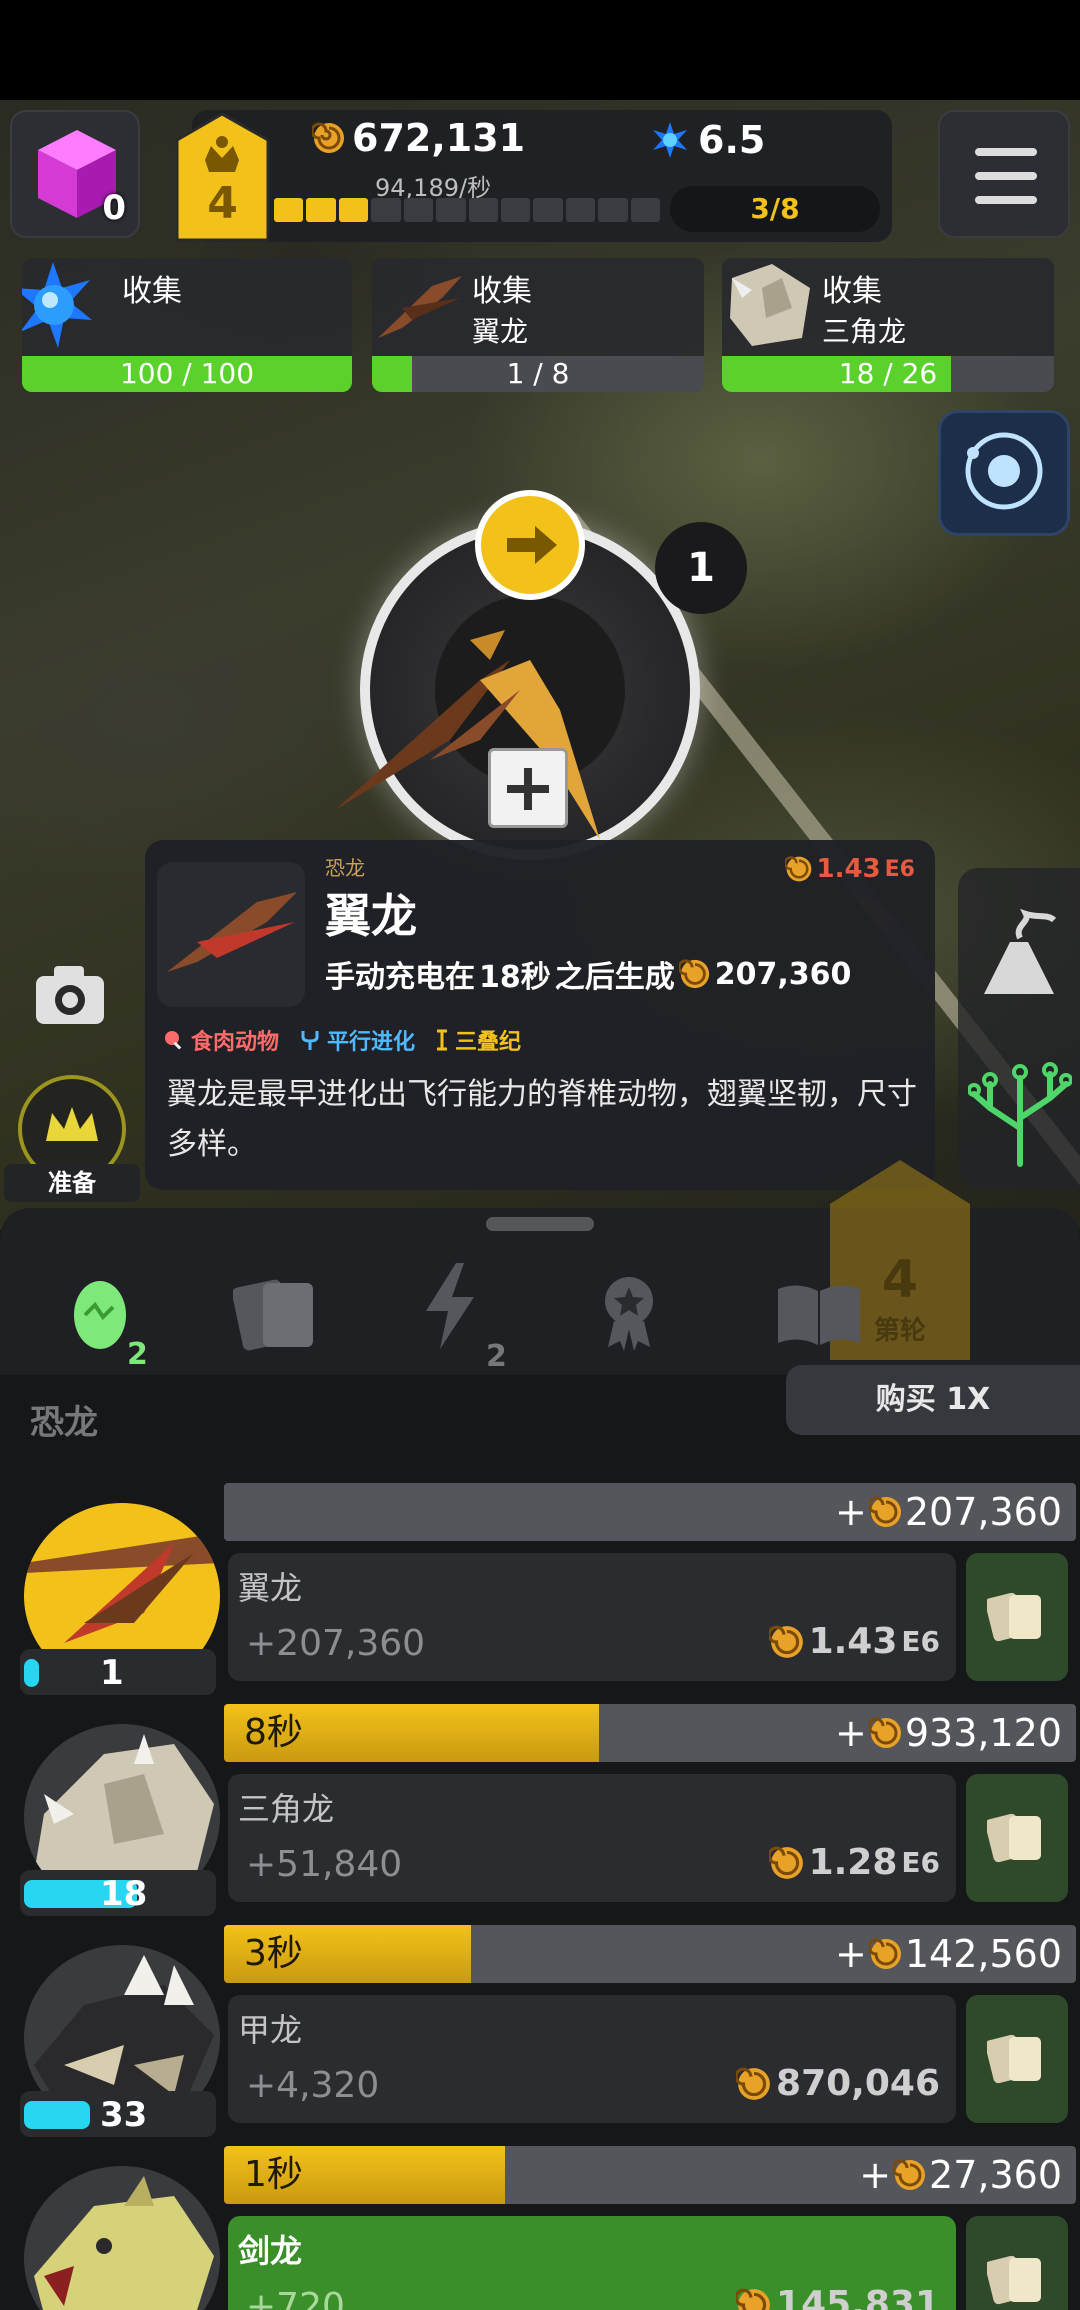 This screenshot has width=1080, height=2310. I want to click on next-arrow-button, so click(530, 545).